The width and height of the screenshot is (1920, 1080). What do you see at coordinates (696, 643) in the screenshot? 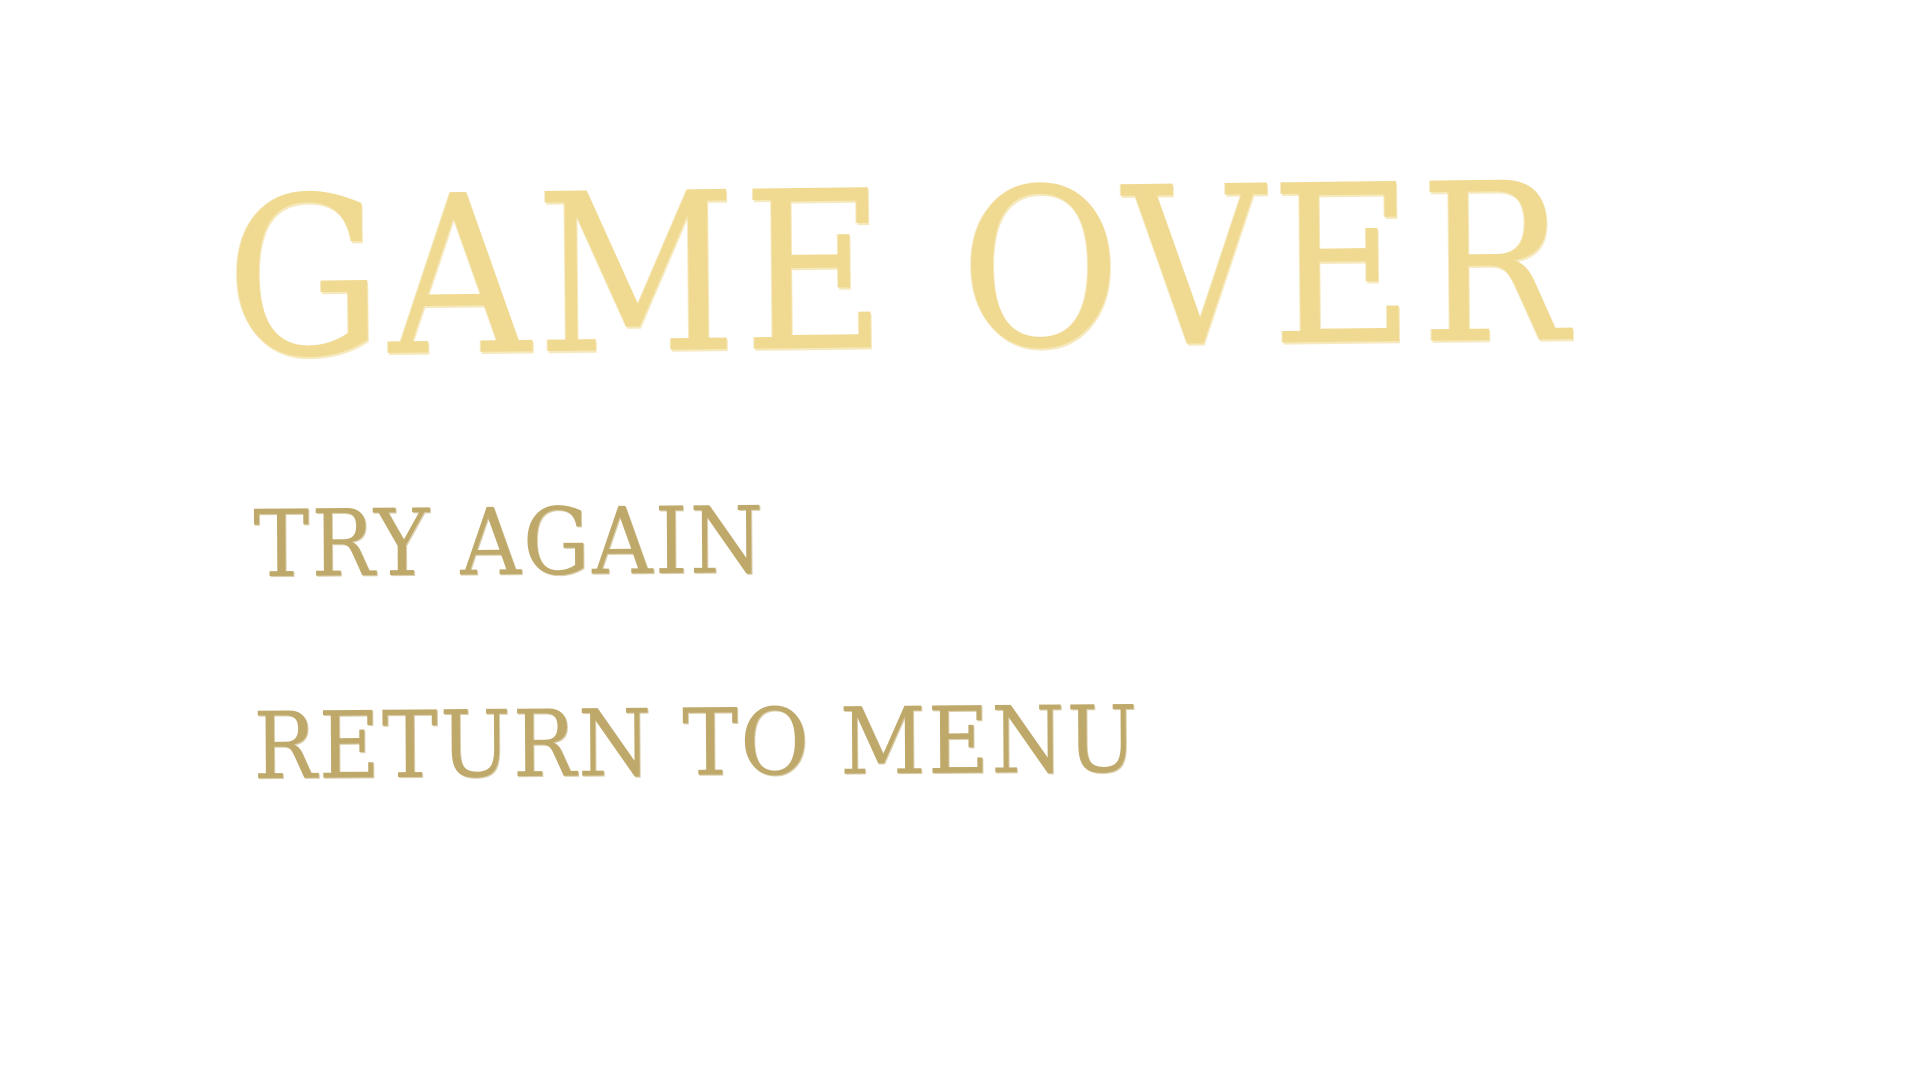
I see `game-over-menu: TRY AGAIN RETURN TO MENU` at bounding box center [696, 643].